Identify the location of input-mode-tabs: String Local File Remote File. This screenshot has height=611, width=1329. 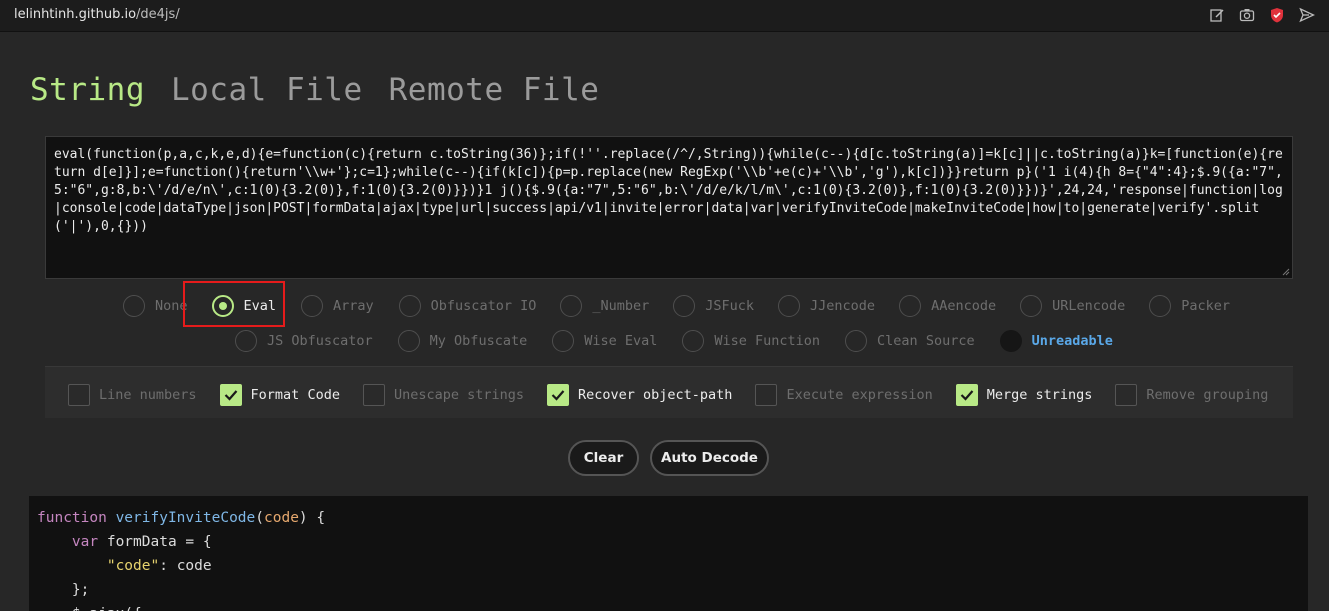
(314, 90).